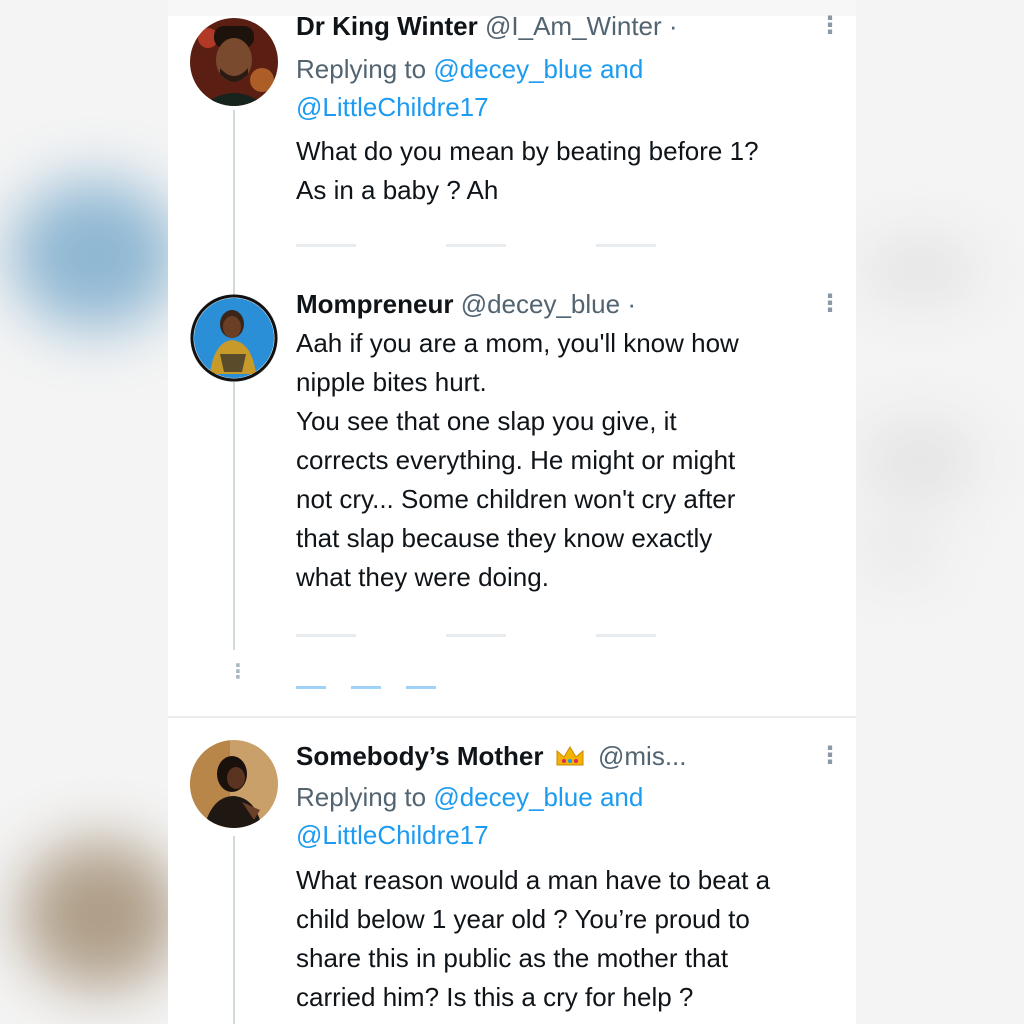  Describe the element at coordinates (391, 382) in the screenshot. I see `tweet-text-line: nipple bites hurt.` at that location.